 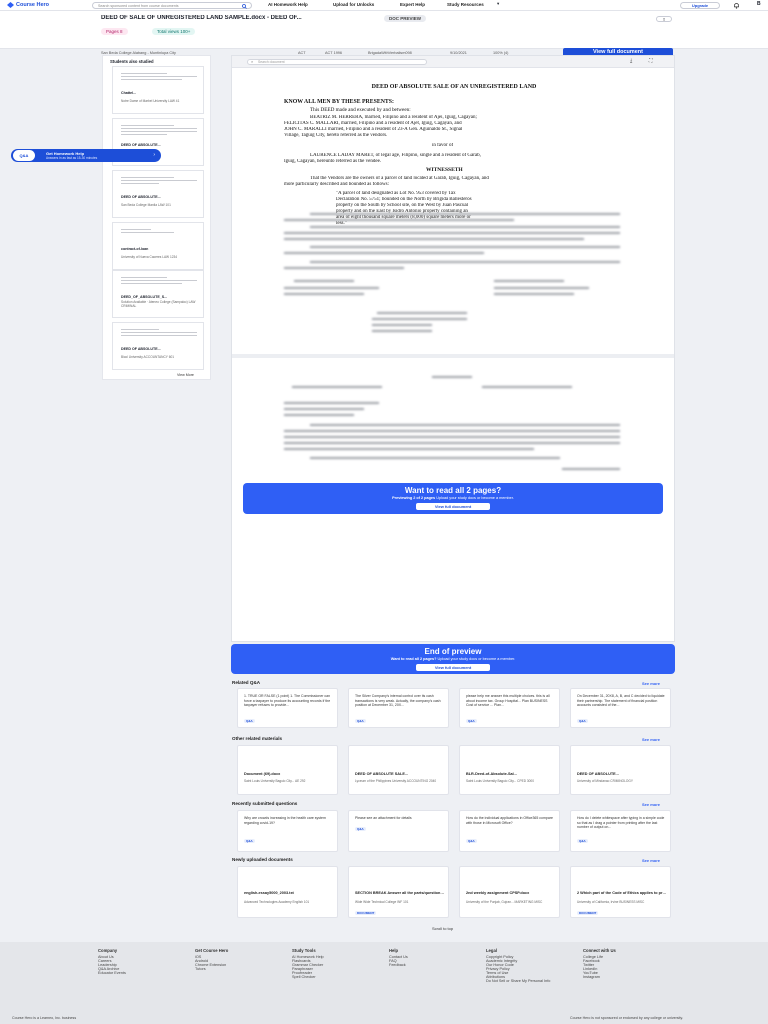 I want to click on chevron-down-icon: ▾, so click(x=498, y=3).